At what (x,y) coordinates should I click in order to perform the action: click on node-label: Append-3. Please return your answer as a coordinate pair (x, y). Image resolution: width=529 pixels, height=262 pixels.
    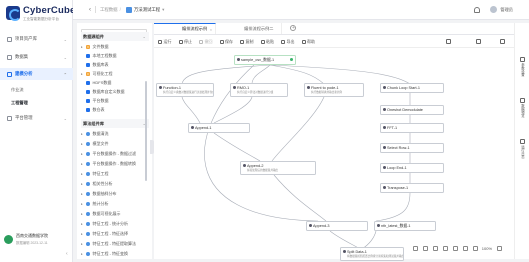
    Looking at the image, I should click on (321, 225).